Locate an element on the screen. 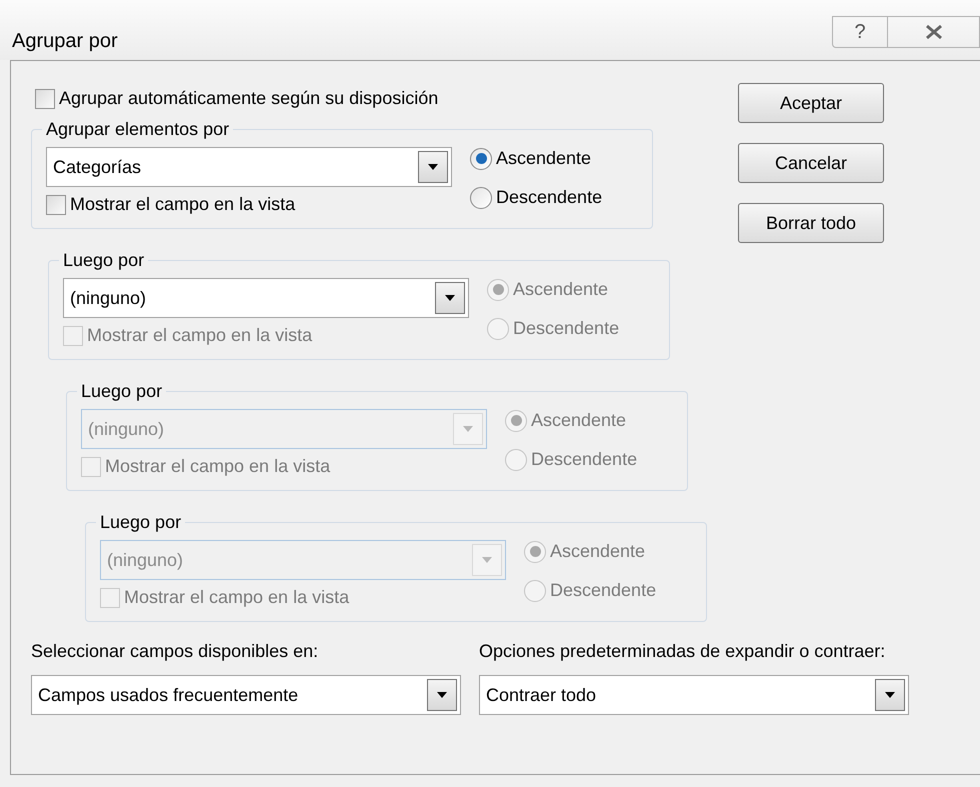 This screenshot has height=787, width=980. close-button is located at coordinates (934, 32).